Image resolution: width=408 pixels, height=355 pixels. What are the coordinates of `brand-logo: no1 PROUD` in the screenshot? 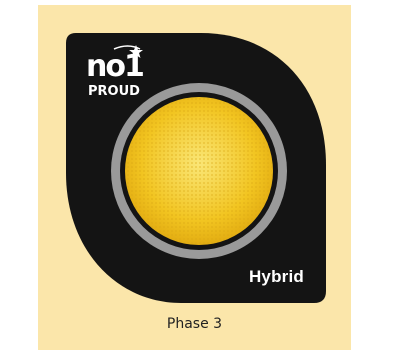 It's located at (115, 73).